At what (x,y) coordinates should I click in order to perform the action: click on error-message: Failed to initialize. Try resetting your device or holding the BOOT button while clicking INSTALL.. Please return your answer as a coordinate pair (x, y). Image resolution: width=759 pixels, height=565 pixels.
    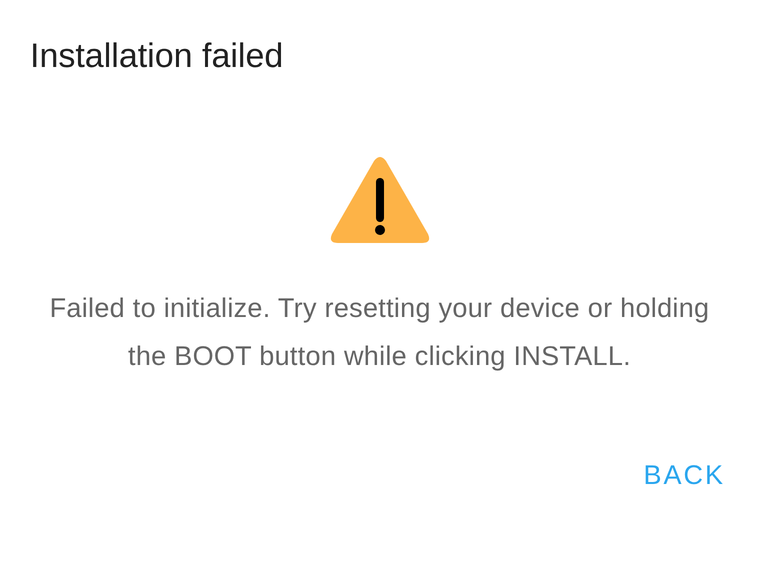
    Looking at the image, I should click on (379, 332).